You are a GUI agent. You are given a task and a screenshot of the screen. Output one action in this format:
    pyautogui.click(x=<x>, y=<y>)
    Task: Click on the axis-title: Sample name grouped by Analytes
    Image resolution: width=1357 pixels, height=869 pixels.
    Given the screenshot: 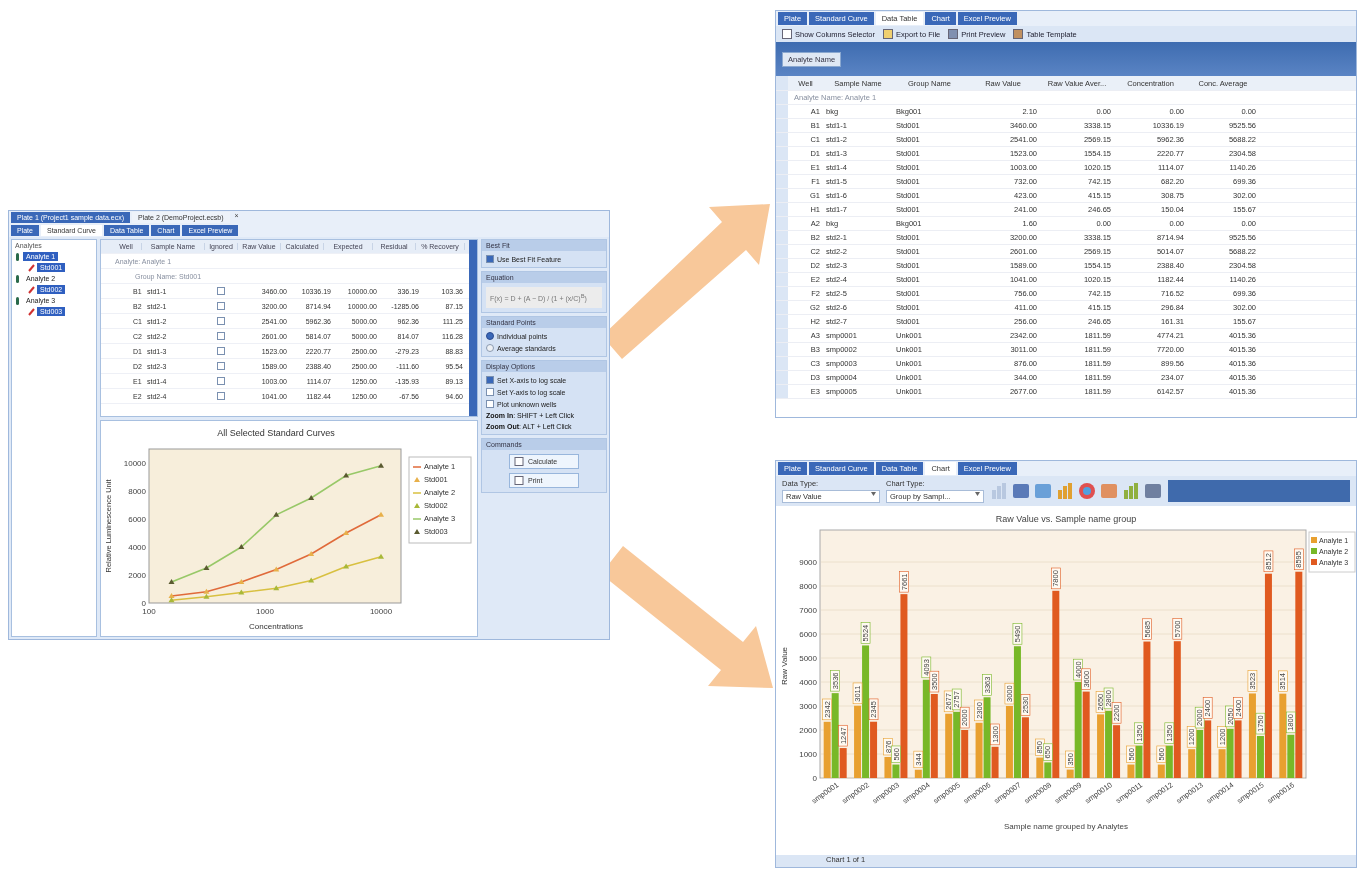 What is the action you would take?
    pyautogui.click(x=1066, y=826)
    